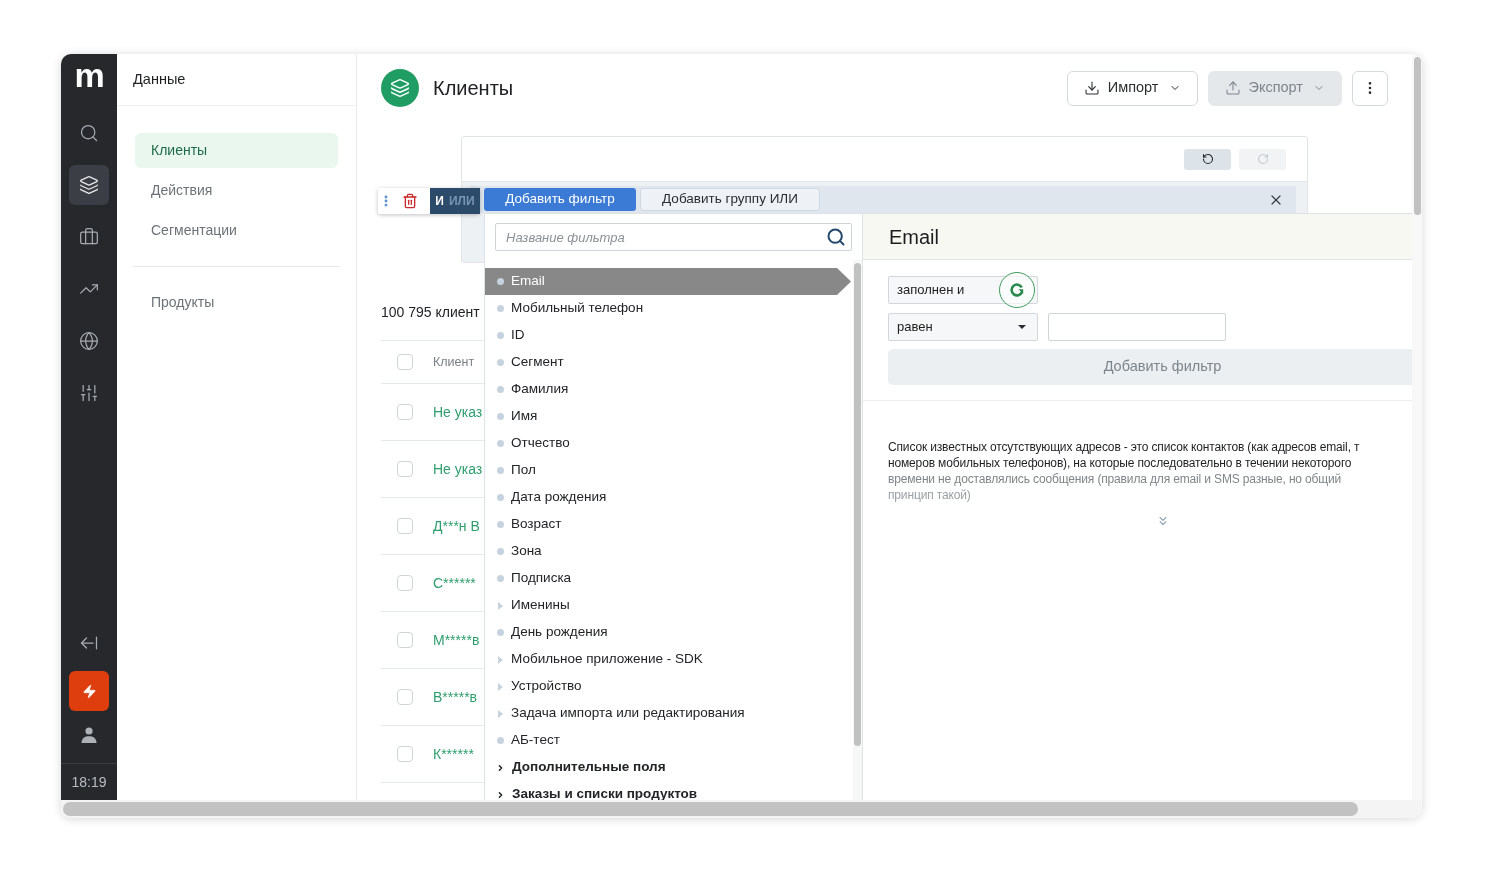  I want to click on layers-badge-icon, so click(400, 88).